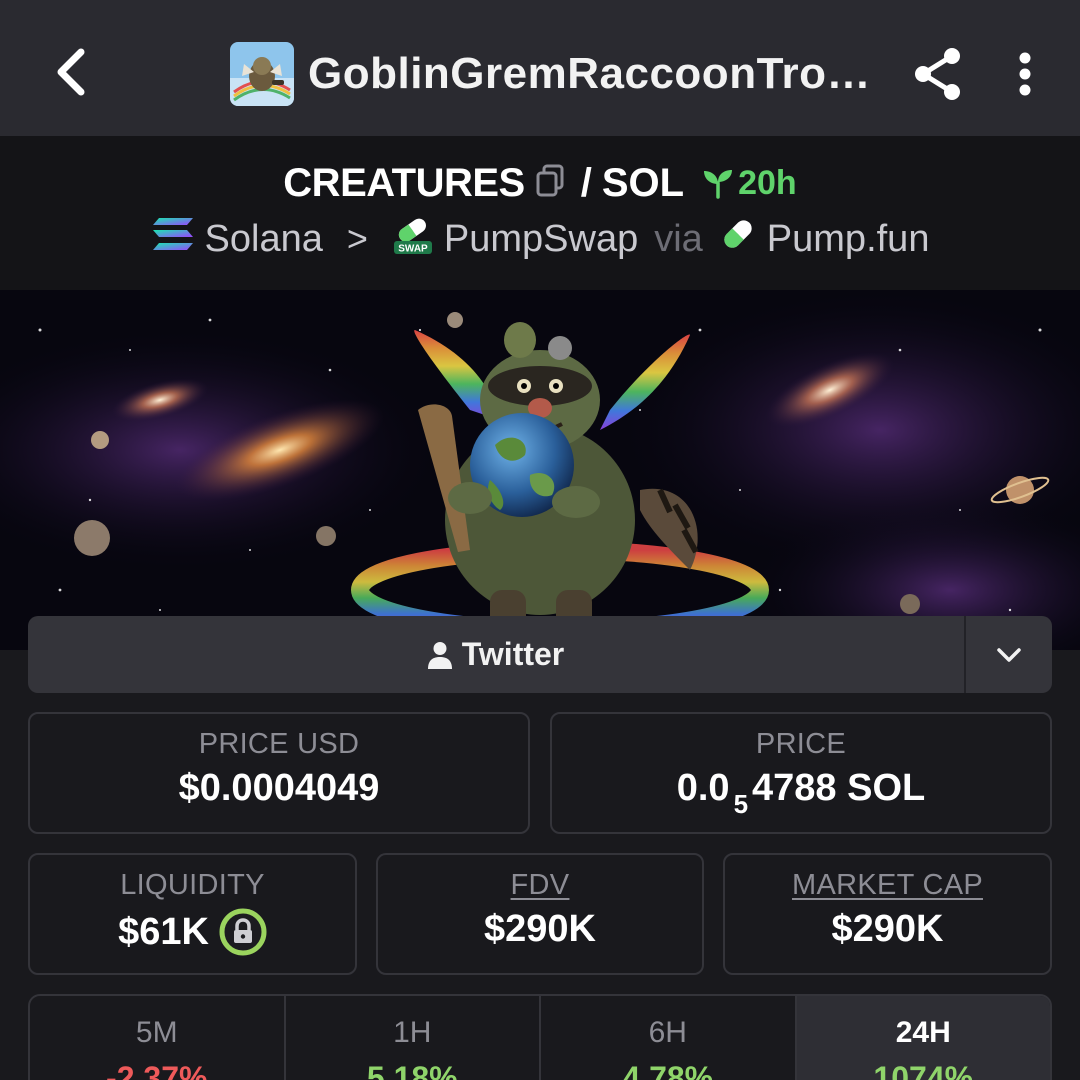  I want to click on pair-line: CREATURES / SOL 20h, so click(540, 183).